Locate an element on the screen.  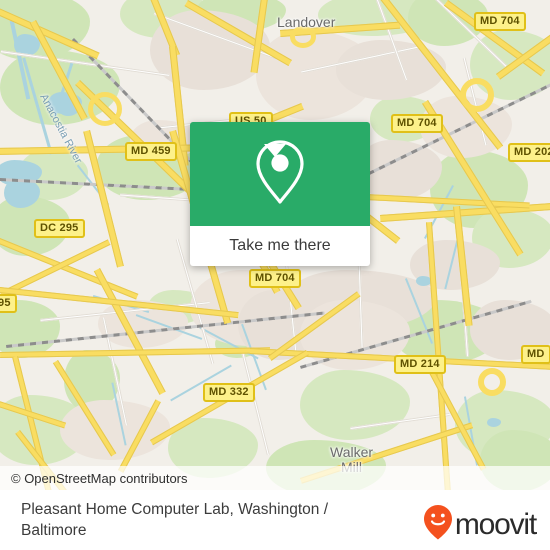
moovit-pin-smiley-icon is located at coordinates (438, 524).